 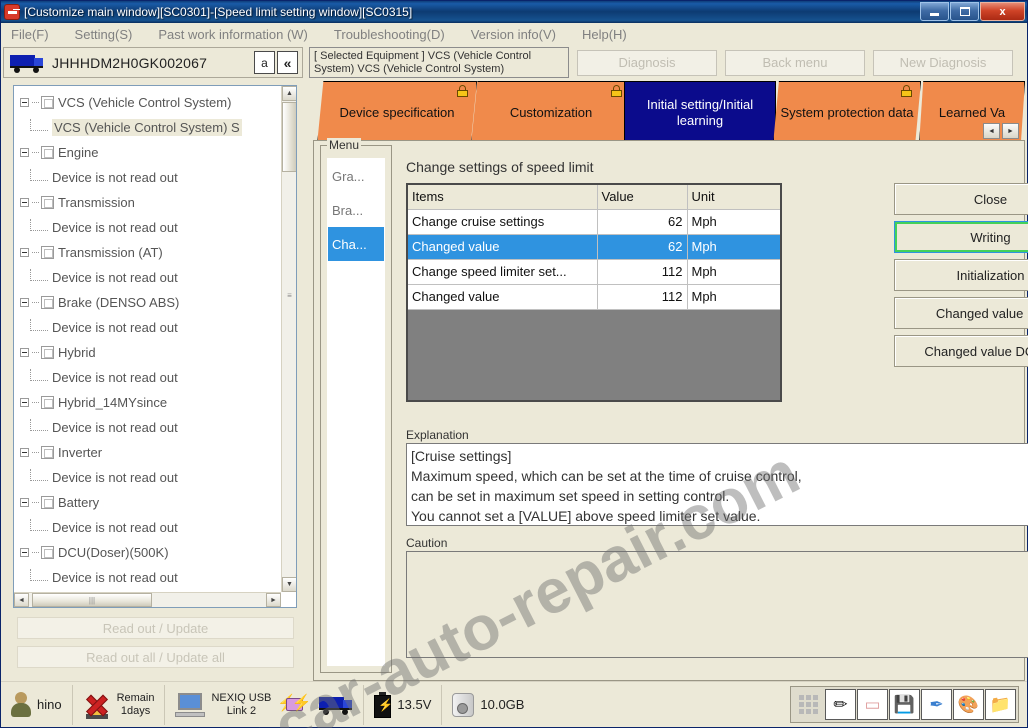 I want to click on close-settings-button: Close, so click(x=961, y=199).